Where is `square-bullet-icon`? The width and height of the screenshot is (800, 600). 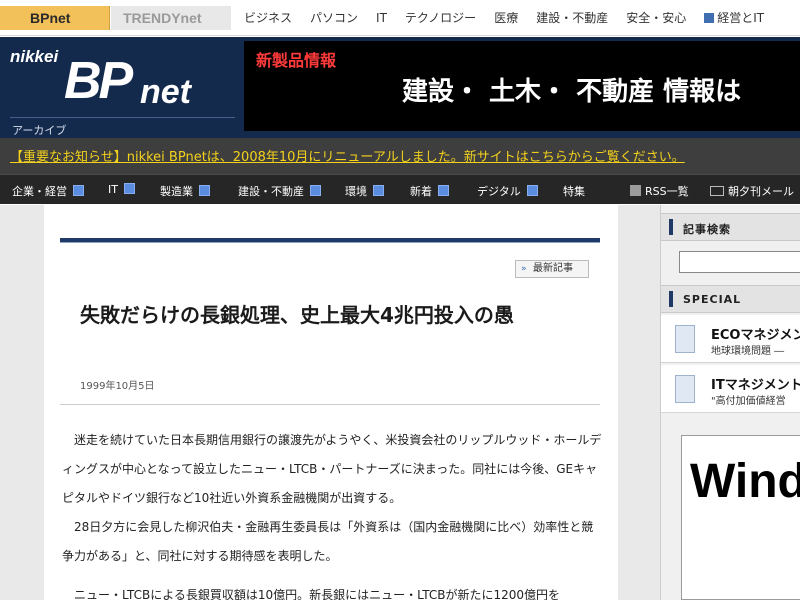 square-bullet-icon is located at coordinates (709, 18).